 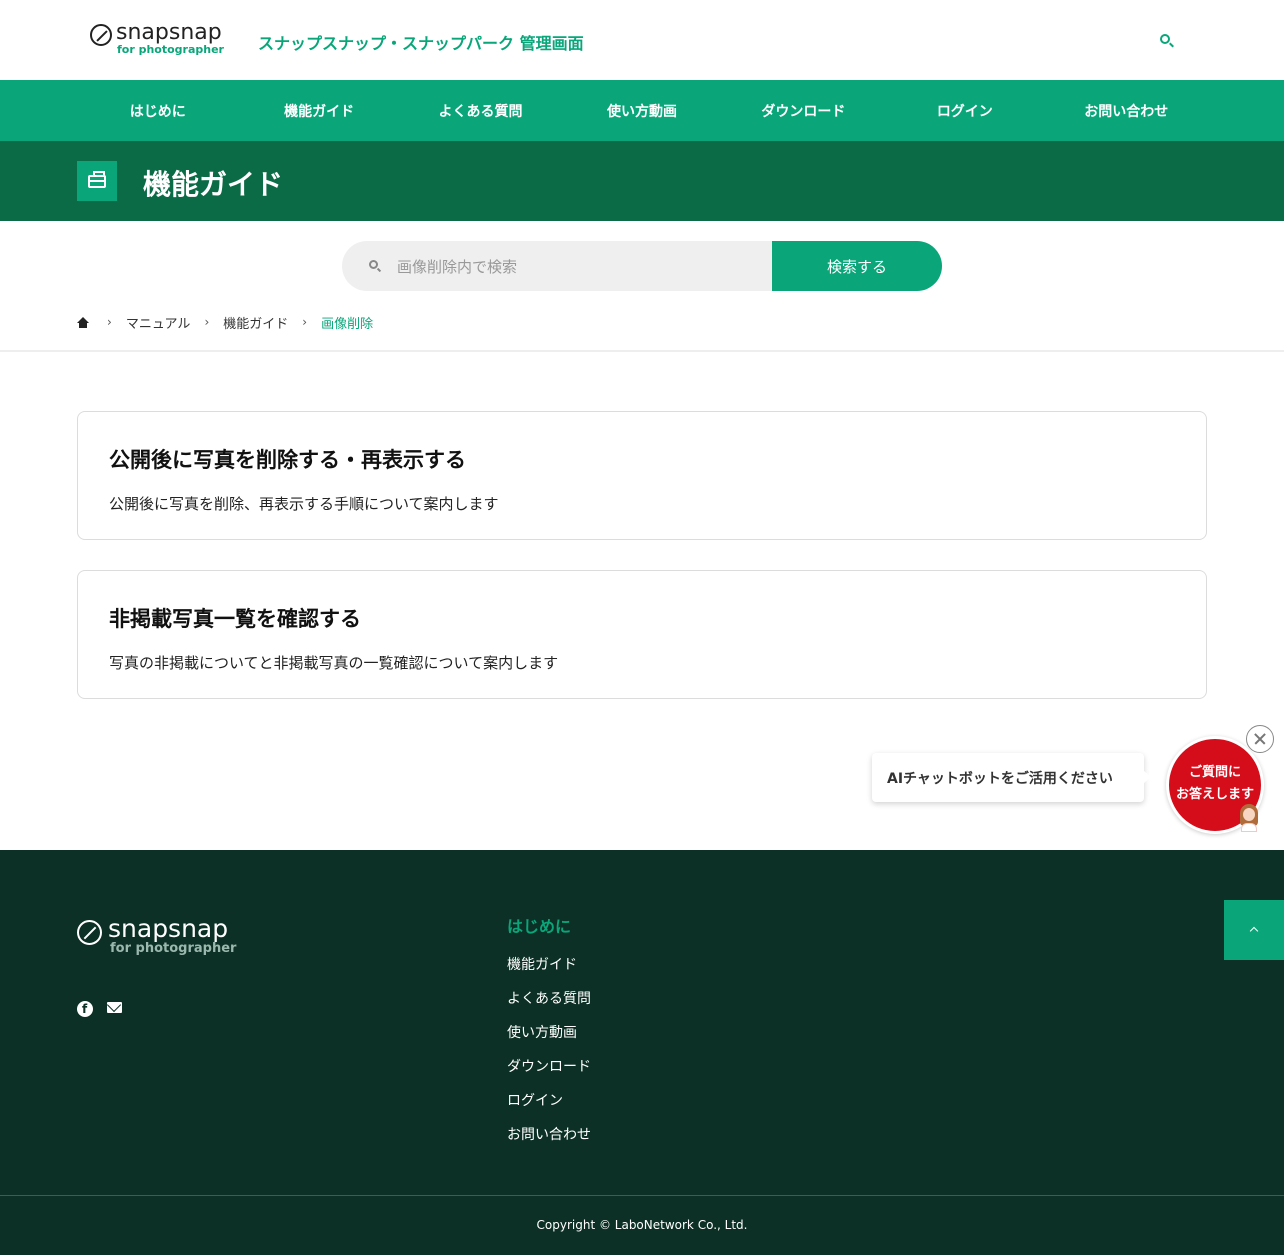 I want to click on breadcrumb: › マニュアル › 機能ガイド › 画像削除, so click(x=225, y=322).